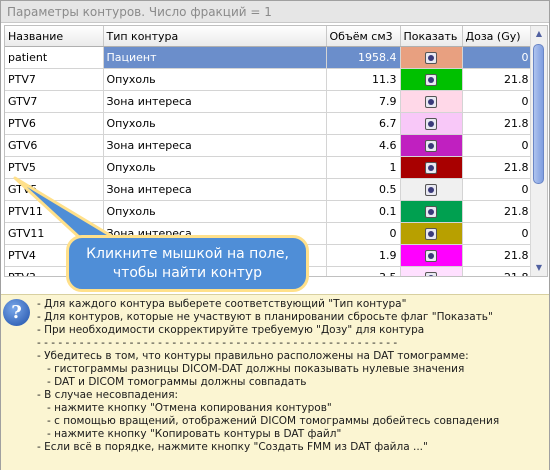 This screenshot has width=550, height=471. Describe the element at coordinates (363, 189) in the screenshot. I see `cell-volume: 0.5` at that location.